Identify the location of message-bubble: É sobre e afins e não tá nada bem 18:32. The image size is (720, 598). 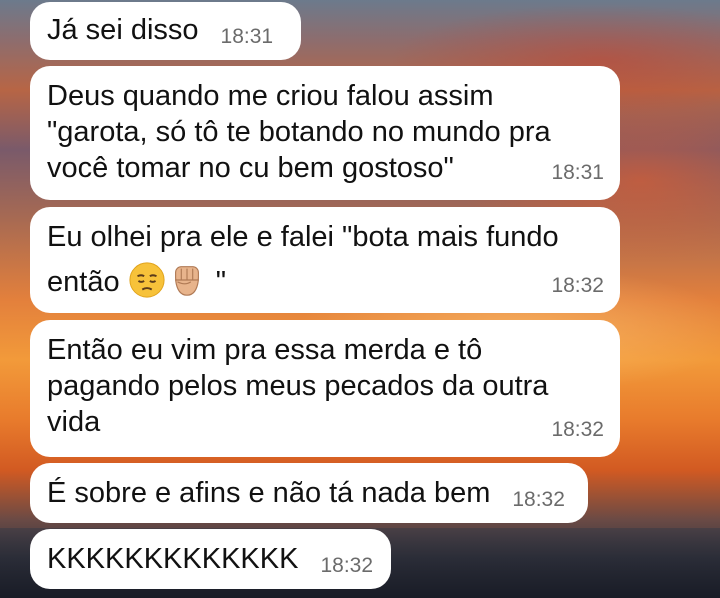
(309, 493).